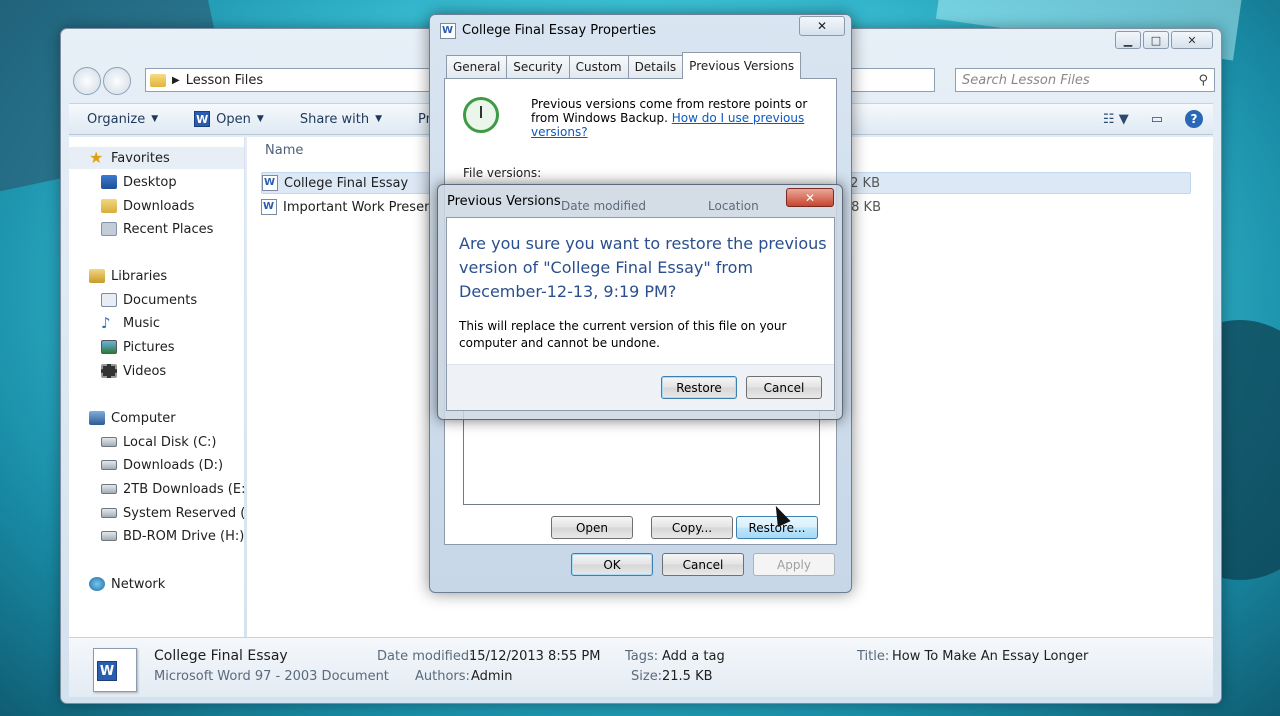  What do you see at coordinates (162, 465) in the screenshot?
I see `sidebar-item-downloads-d: Downloads (D:)` at bounding box center [162, 465].